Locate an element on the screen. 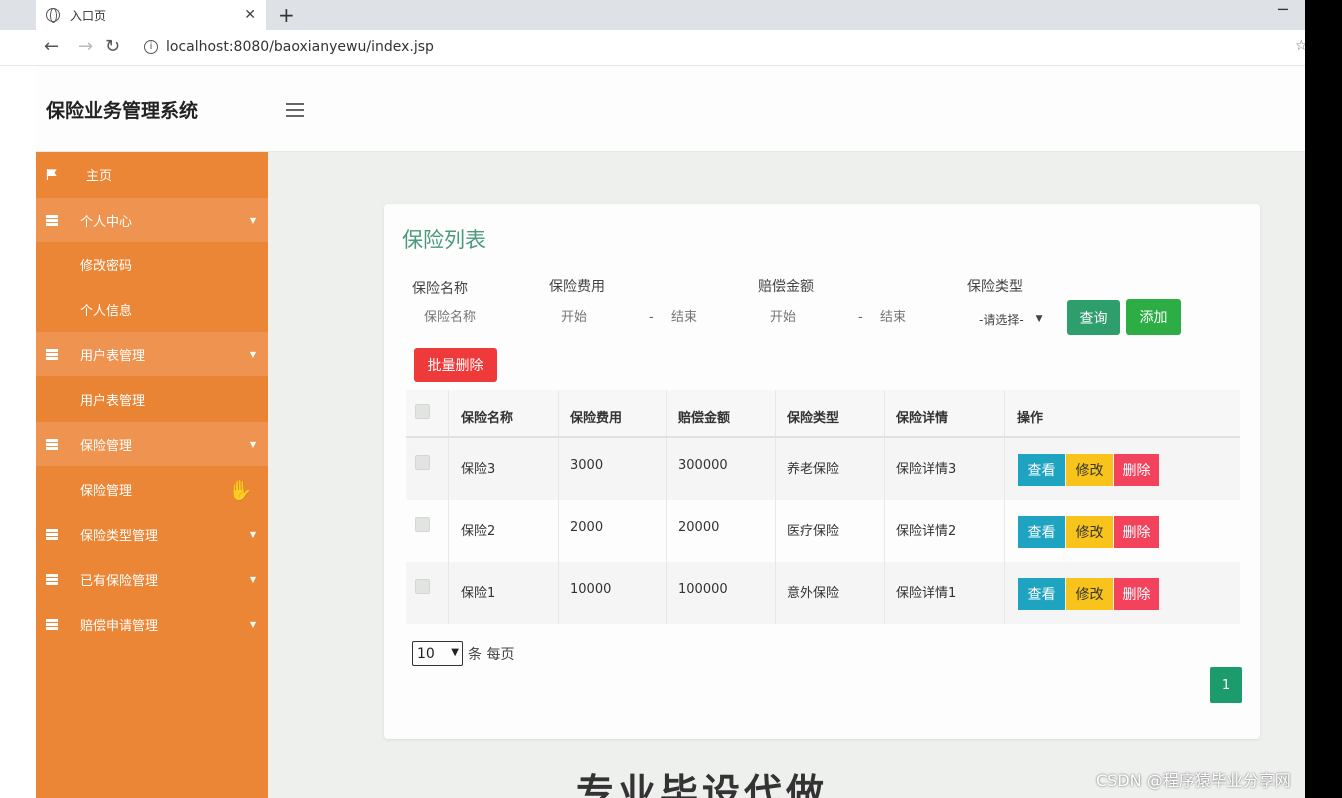 This screenshot has width=1342, height=798. cell-name: 保险3 is located at coordinates (478, 469).